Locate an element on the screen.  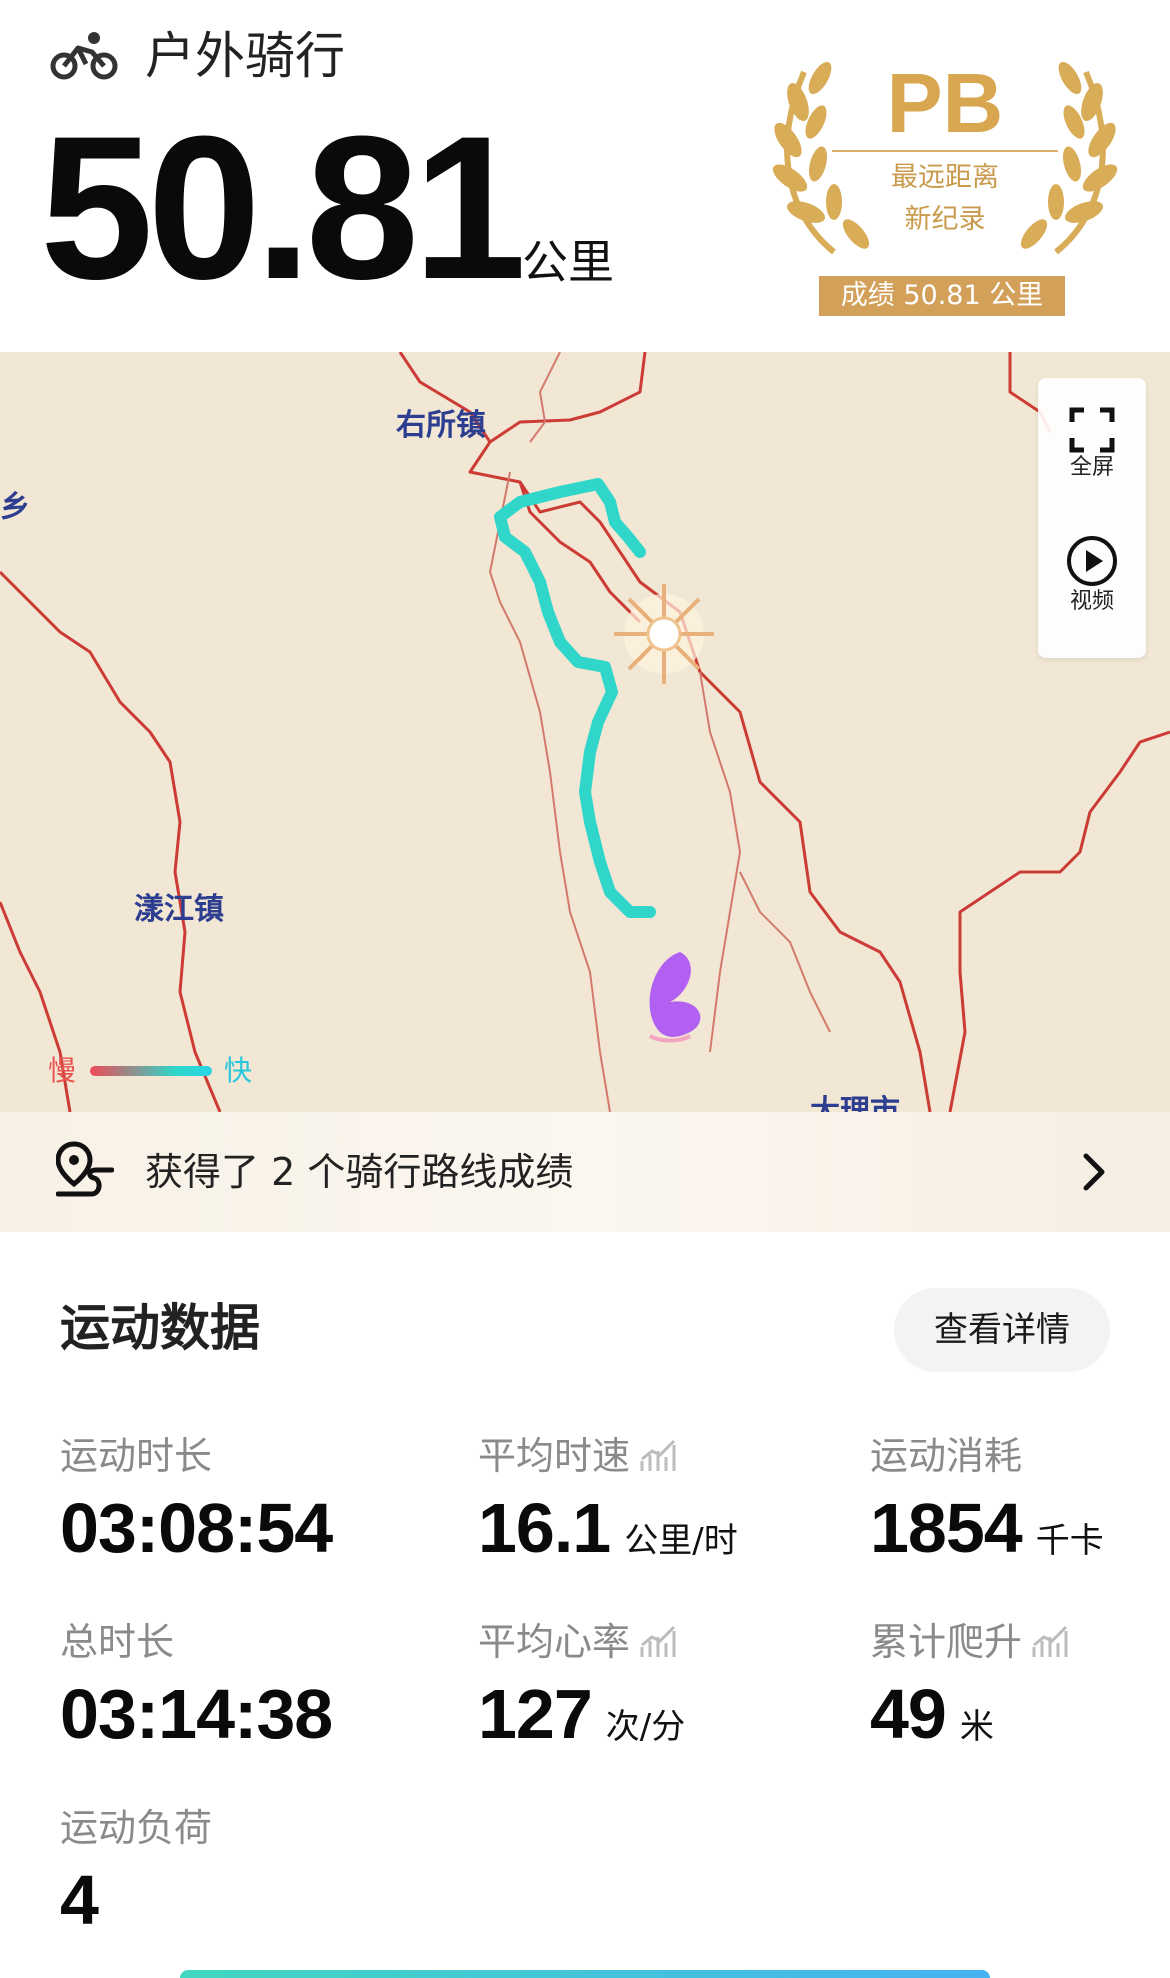
place-label: 右所镇 is located at coordinates (441, 425).